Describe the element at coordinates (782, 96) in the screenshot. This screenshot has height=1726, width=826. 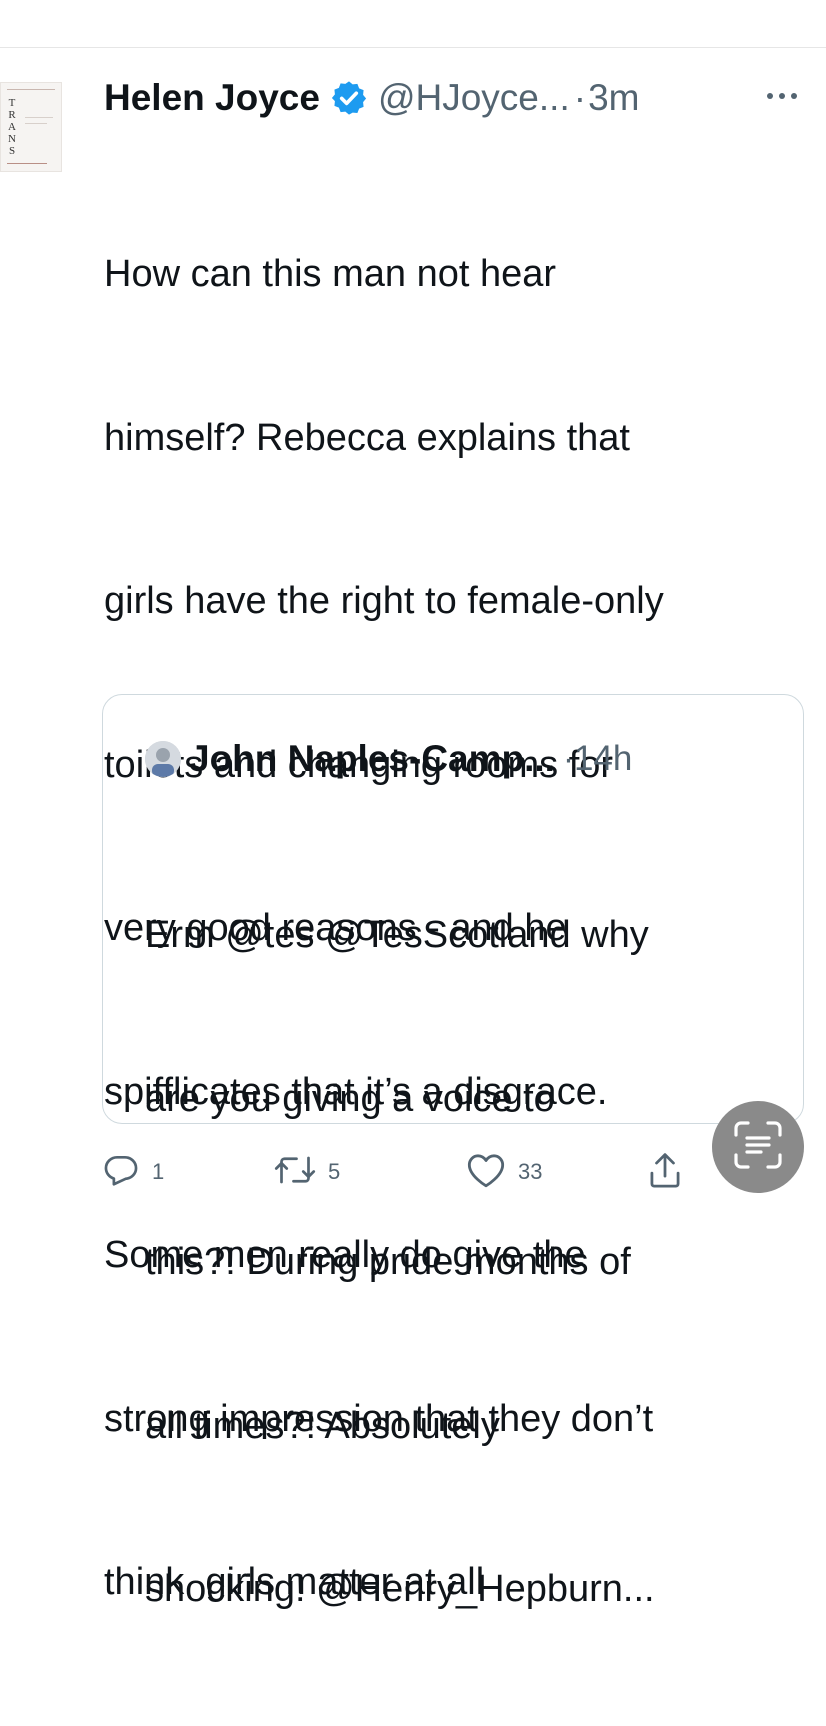
I see `more-horizontal-icon` at that location.